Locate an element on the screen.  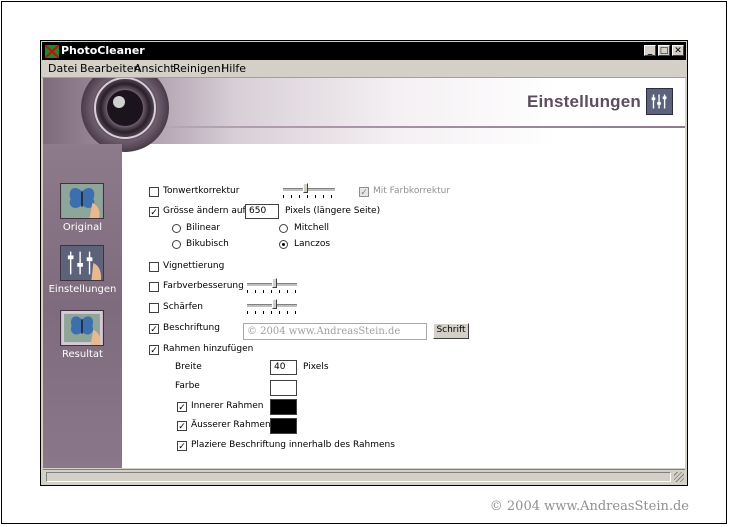
groesse-input: 650 is located at coordinates (262, 211).